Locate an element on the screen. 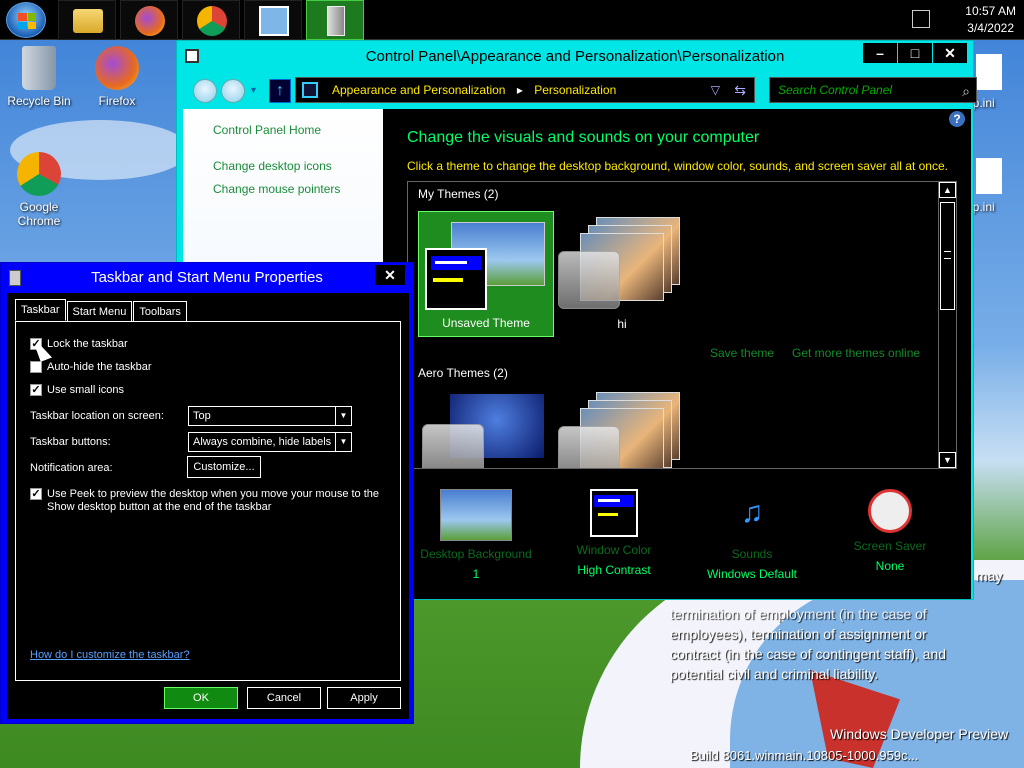  taskbar-firefox is located at coordinates (149, 20).